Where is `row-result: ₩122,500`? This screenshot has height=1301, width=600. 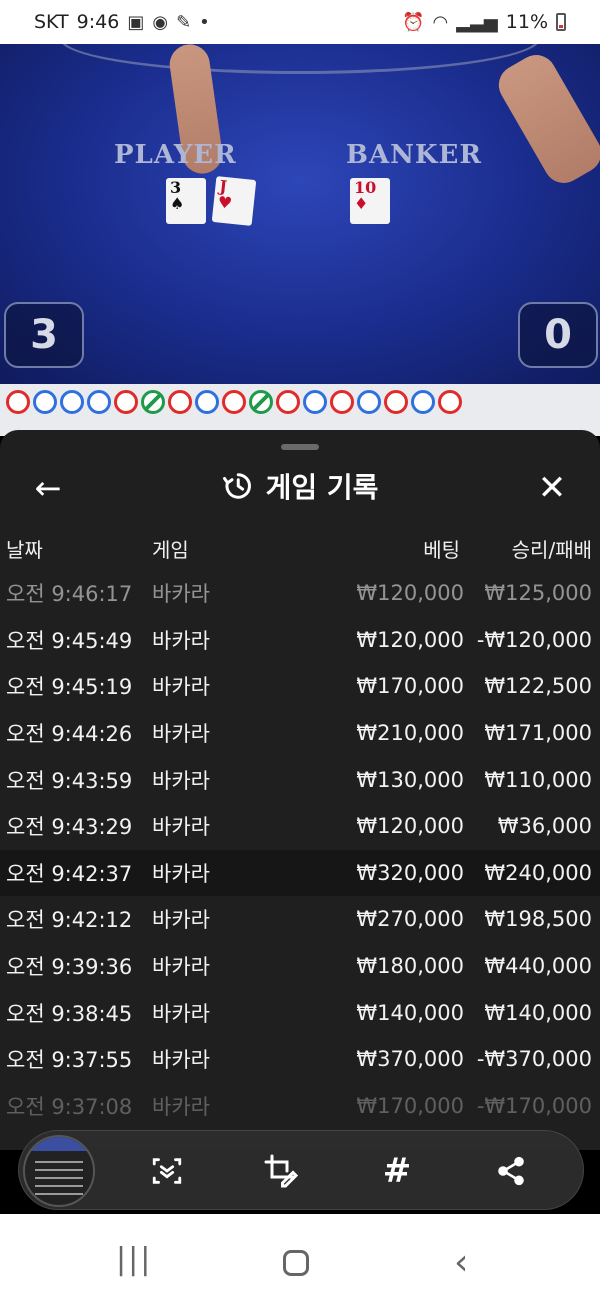 row-result: ₩122,500 is located at coordinates (538, 686).